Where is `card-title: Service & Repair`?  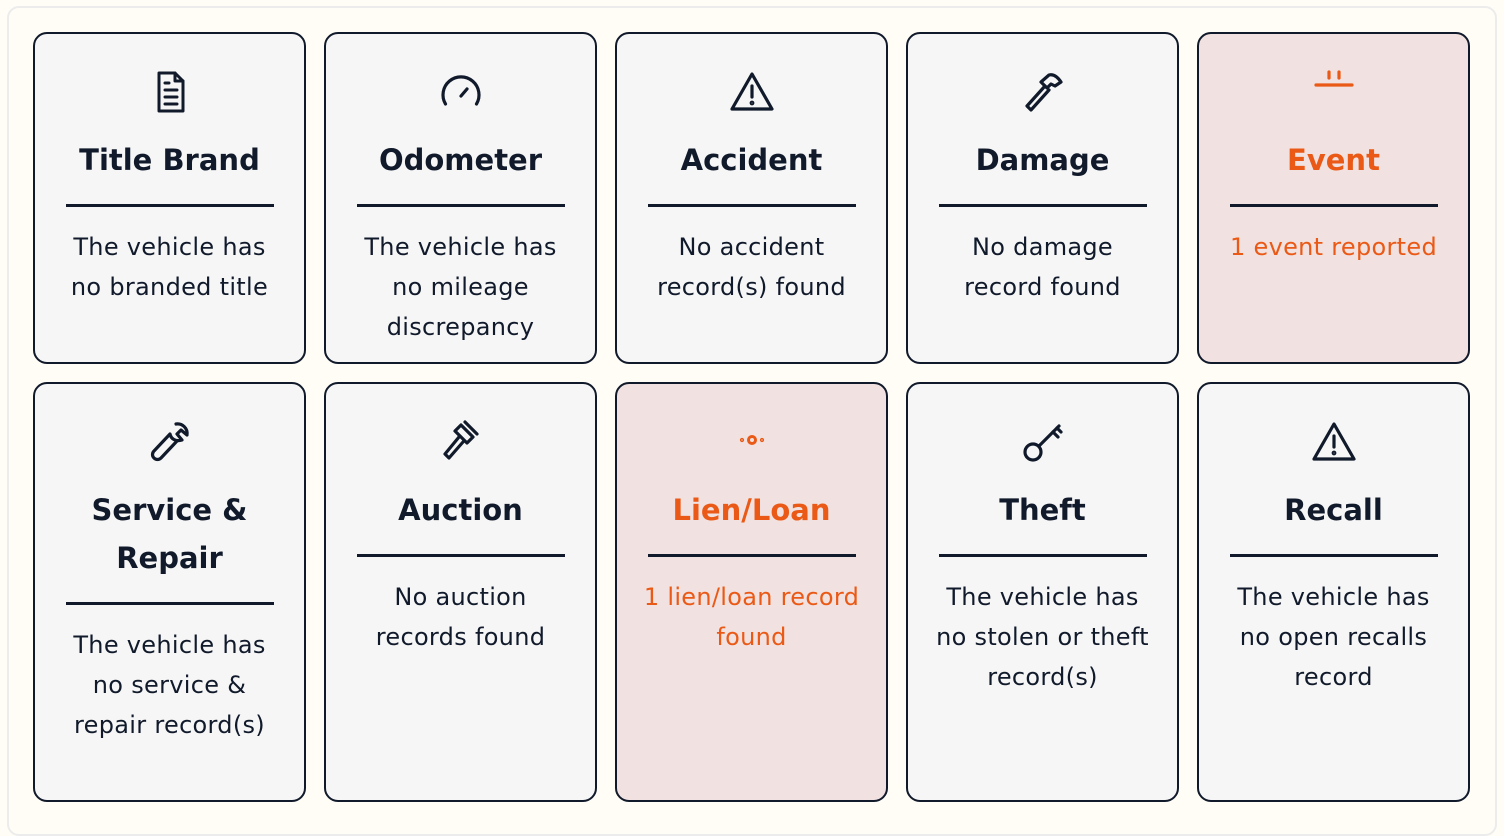 card-title: Service & Repair is located at coordinates (169, 545).